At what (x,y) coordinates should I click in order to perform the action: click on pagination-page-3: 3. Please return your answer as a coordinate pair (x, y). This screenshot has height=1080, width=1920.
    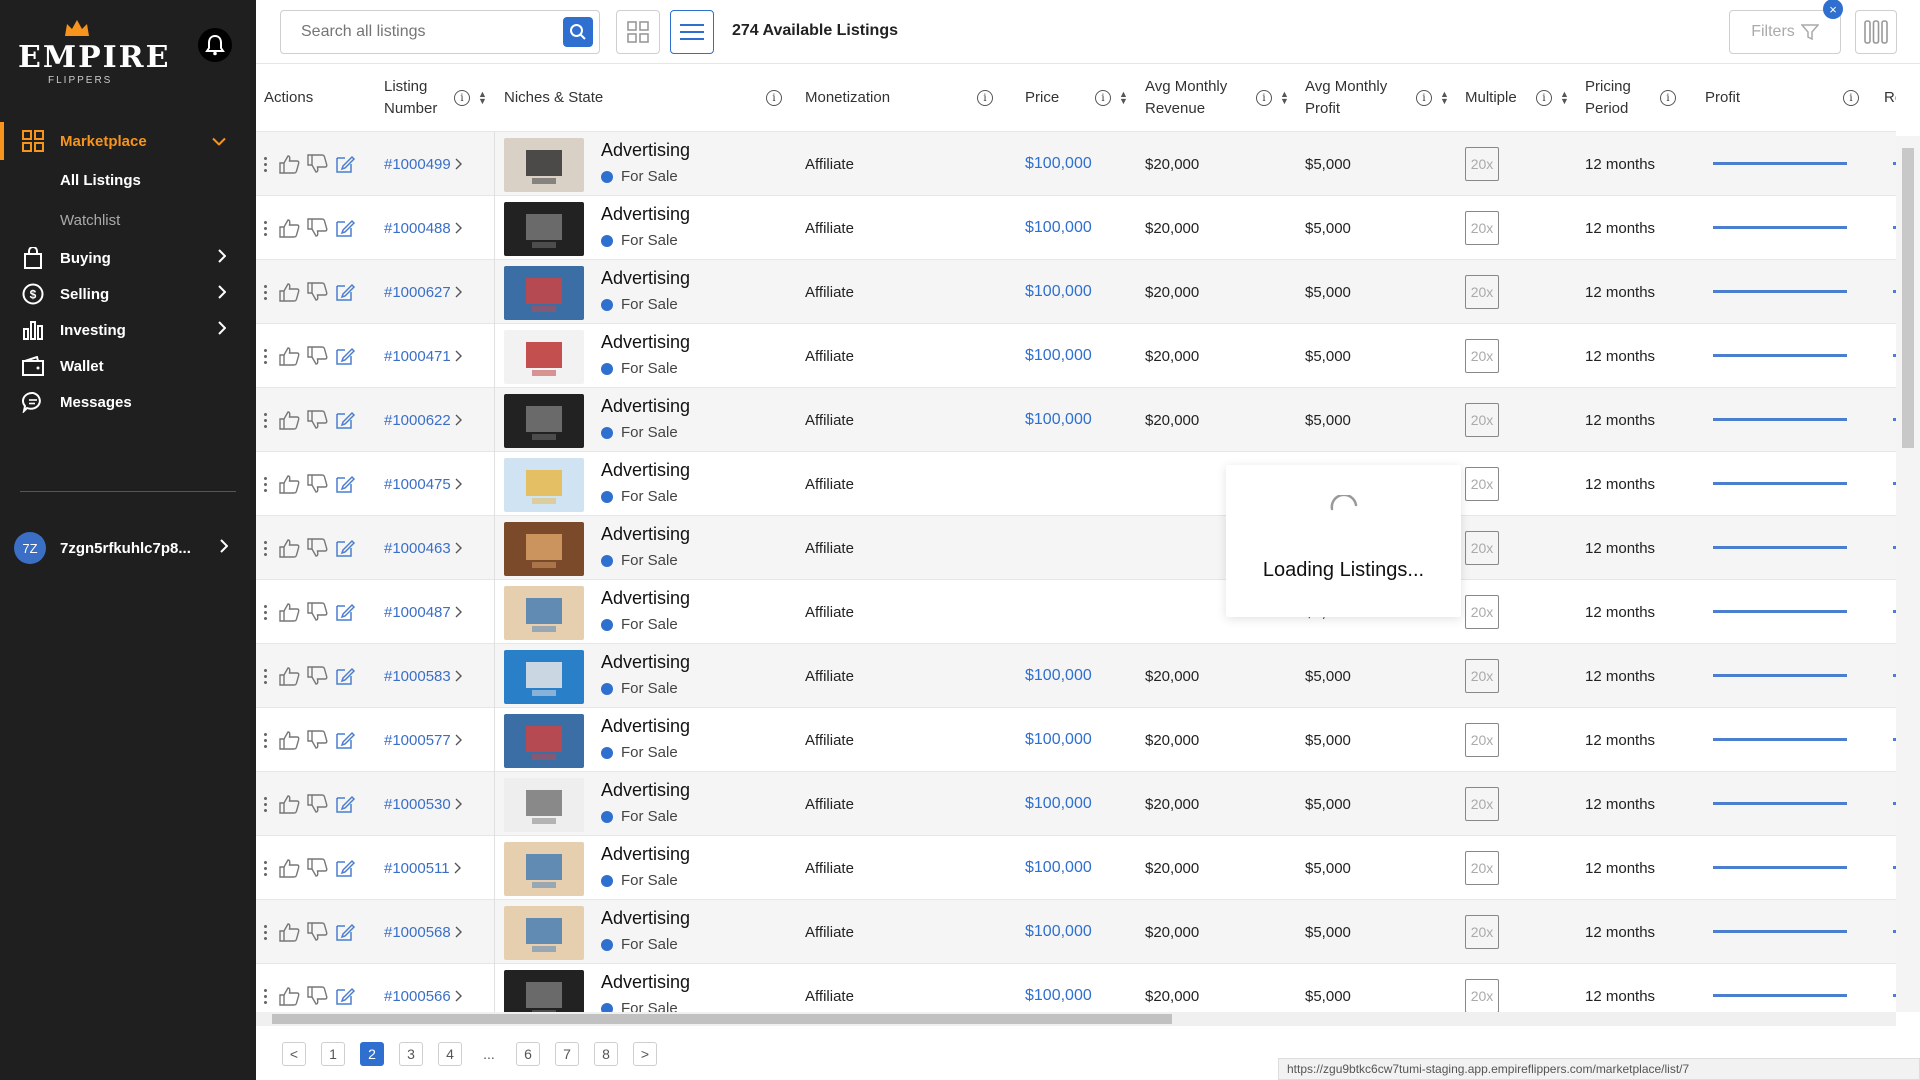
    Looking at the image, I should click on (411, 1054).